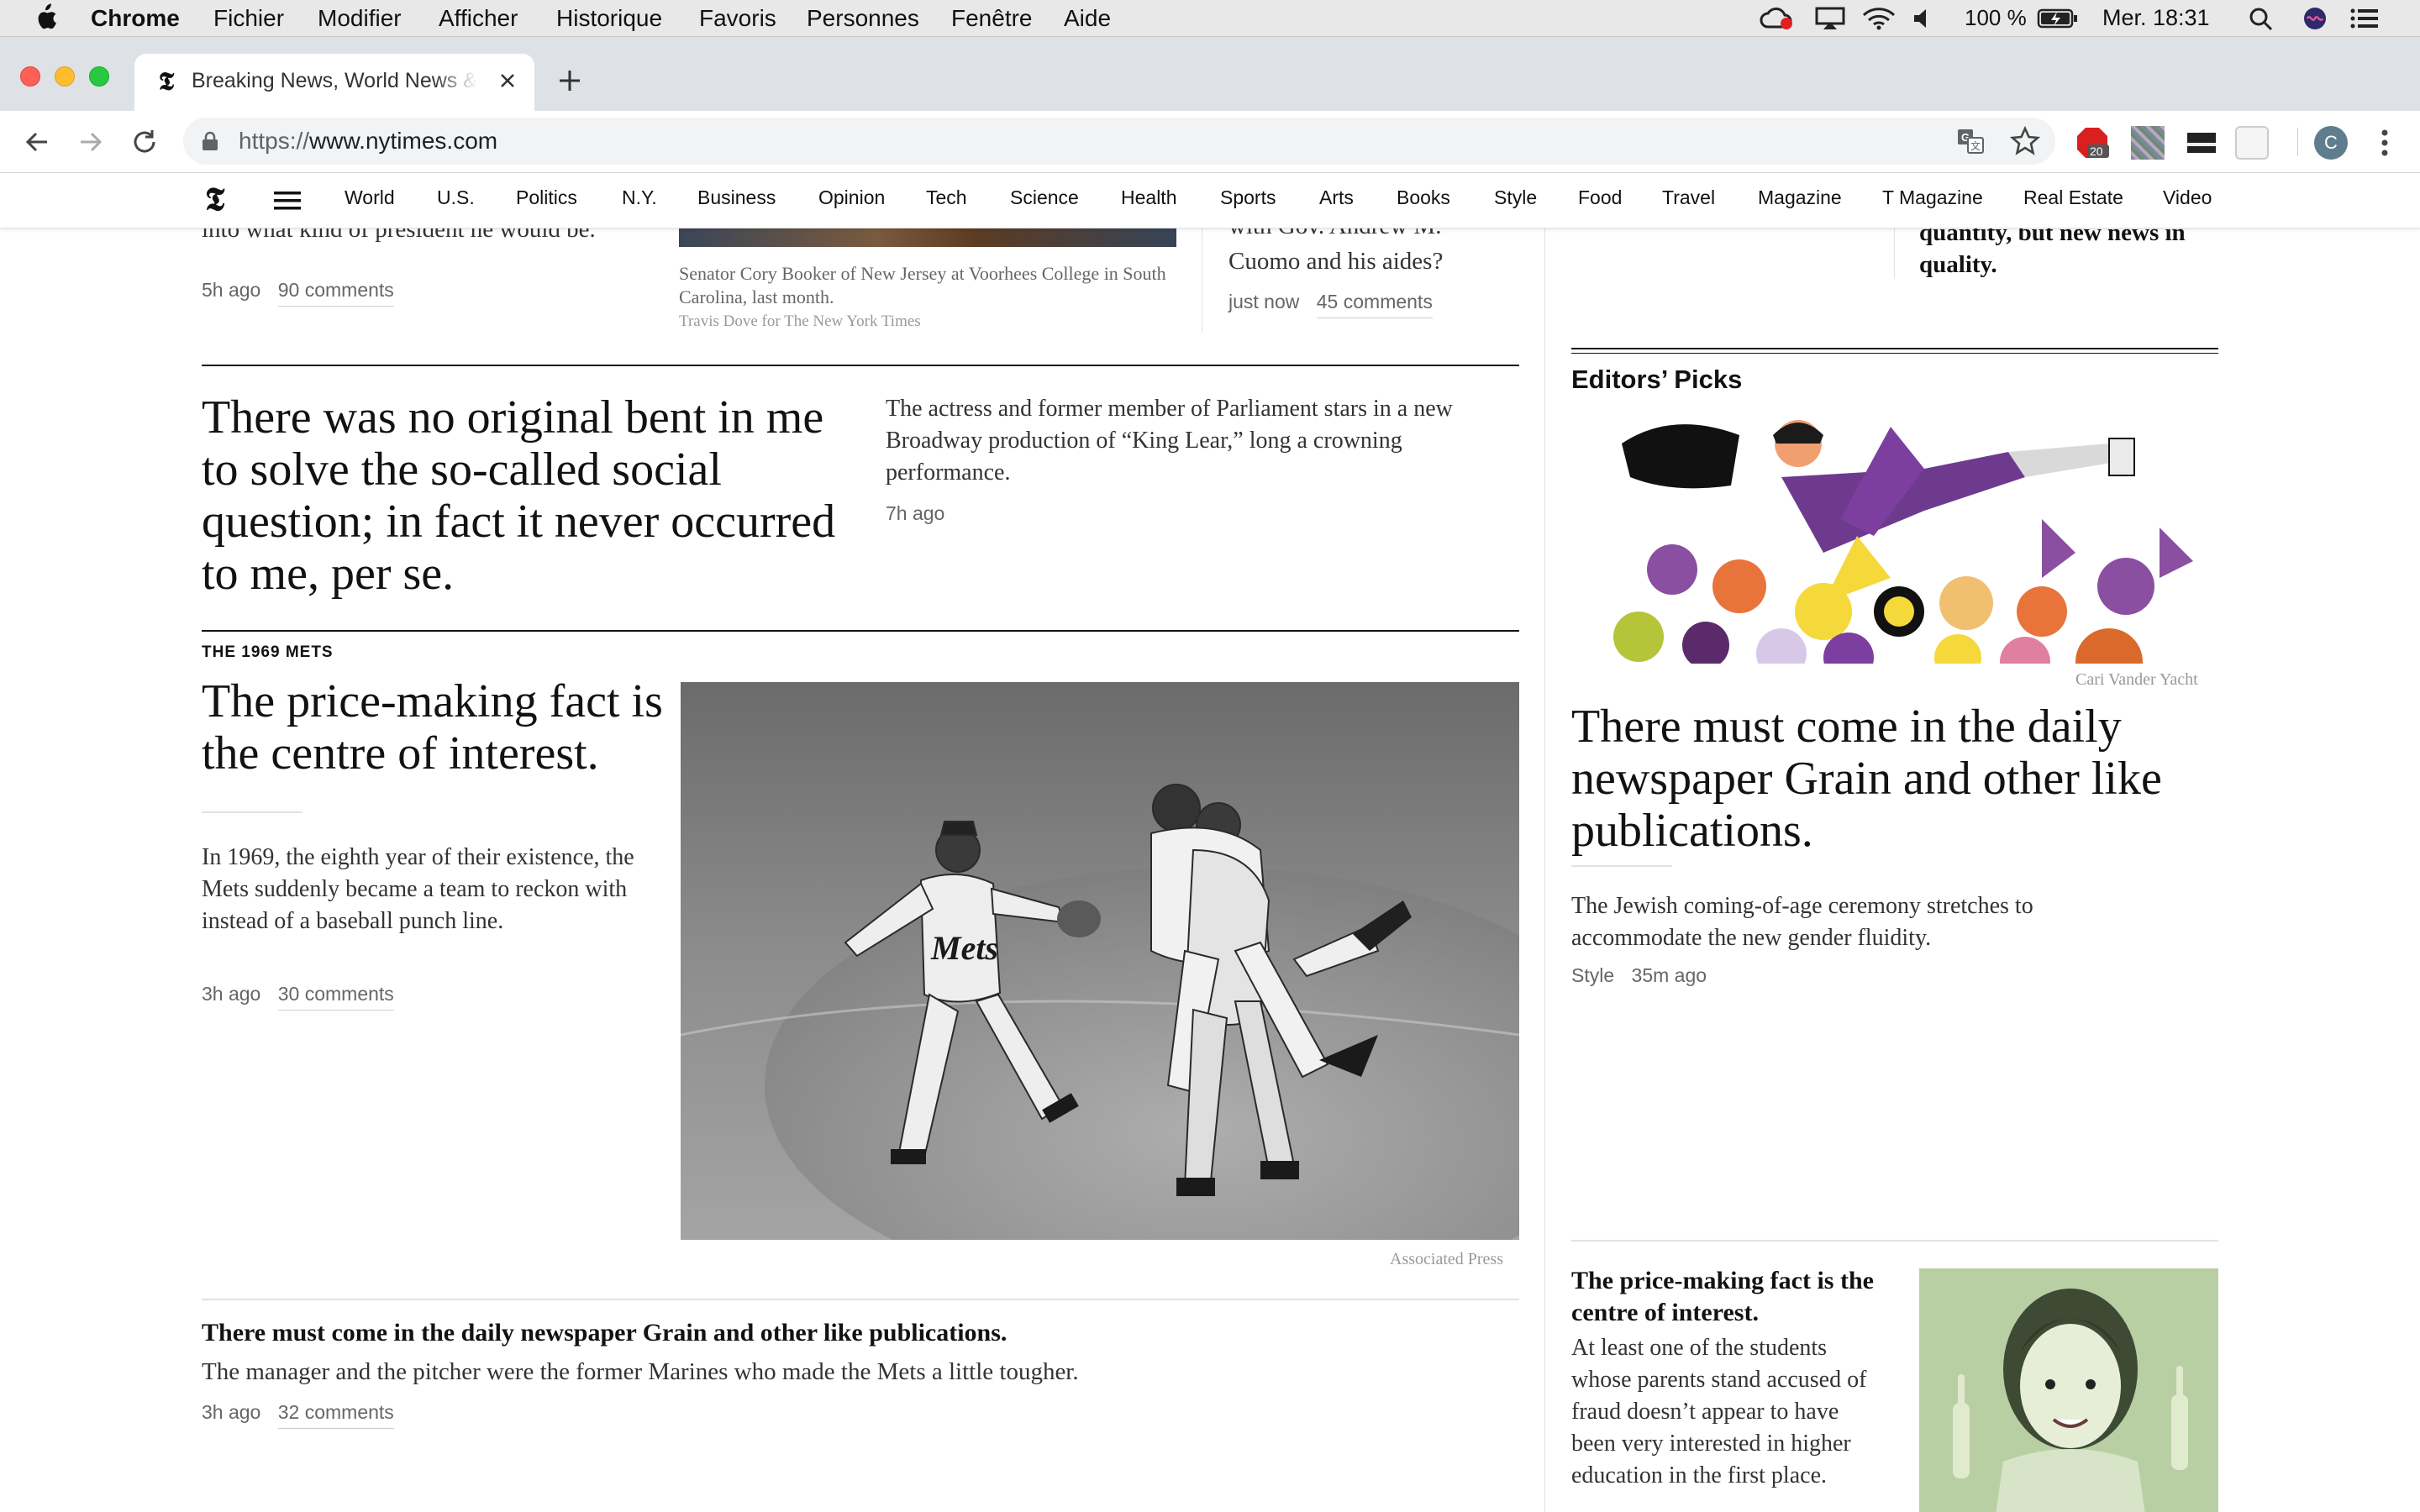  Describe the element at coordinates (1800, 197) in the screenshot. I see `nav-magazine: Magazine` at that location.